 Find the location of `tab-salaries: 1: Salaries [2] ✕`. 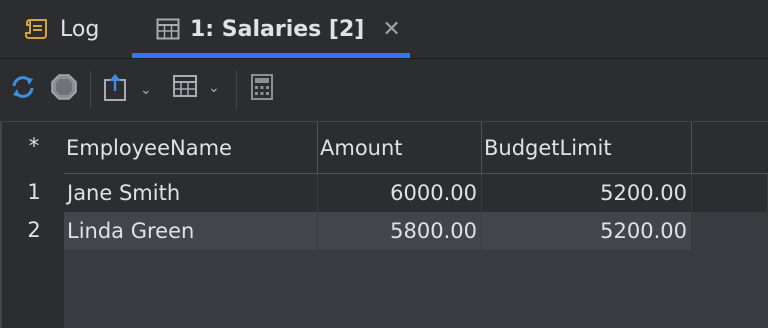

tab-salaries: 1: Salaries [2] ✕ is located at coordinates (271, 29).